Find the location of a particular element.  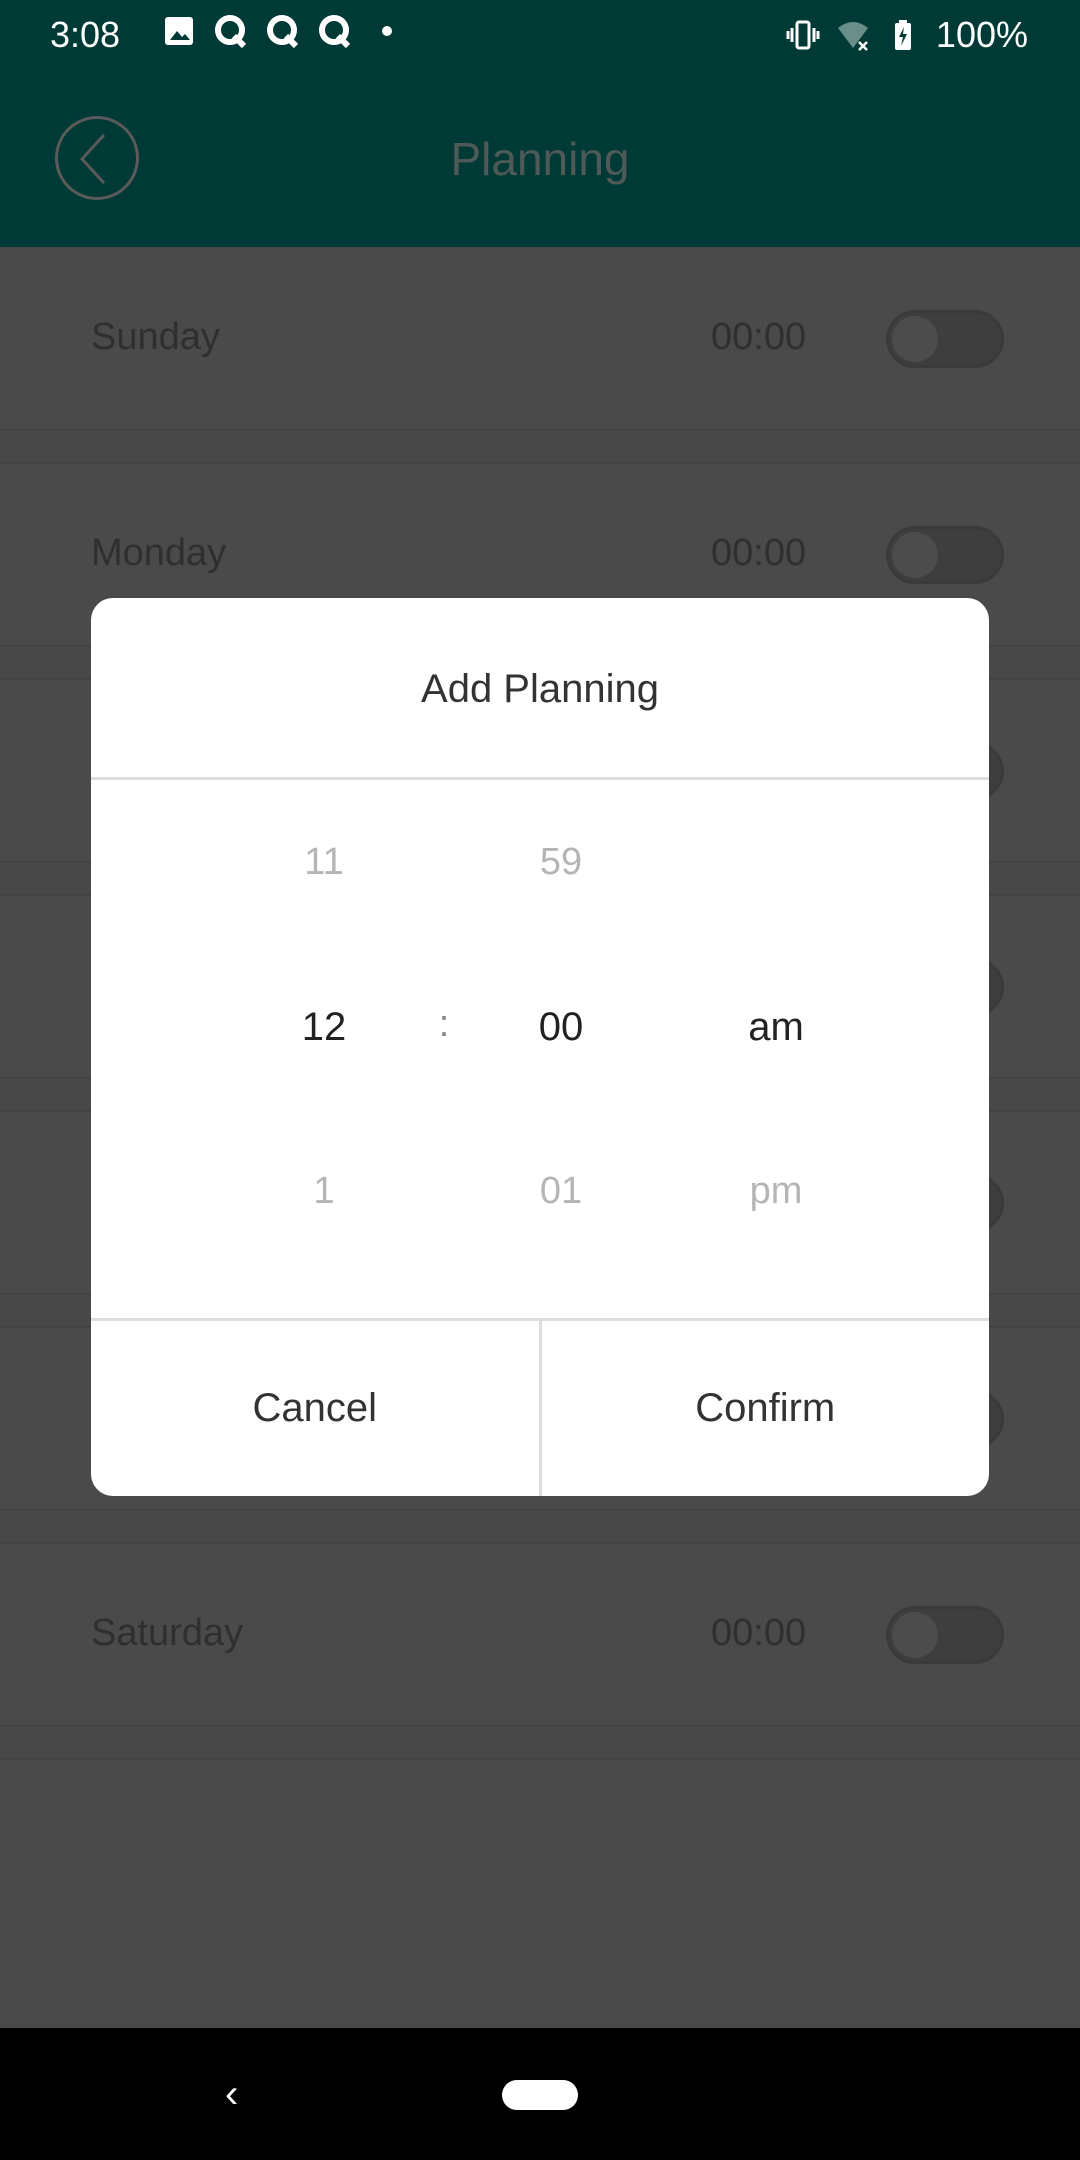

battery-charging-icon is located at coordinates (902, 35).